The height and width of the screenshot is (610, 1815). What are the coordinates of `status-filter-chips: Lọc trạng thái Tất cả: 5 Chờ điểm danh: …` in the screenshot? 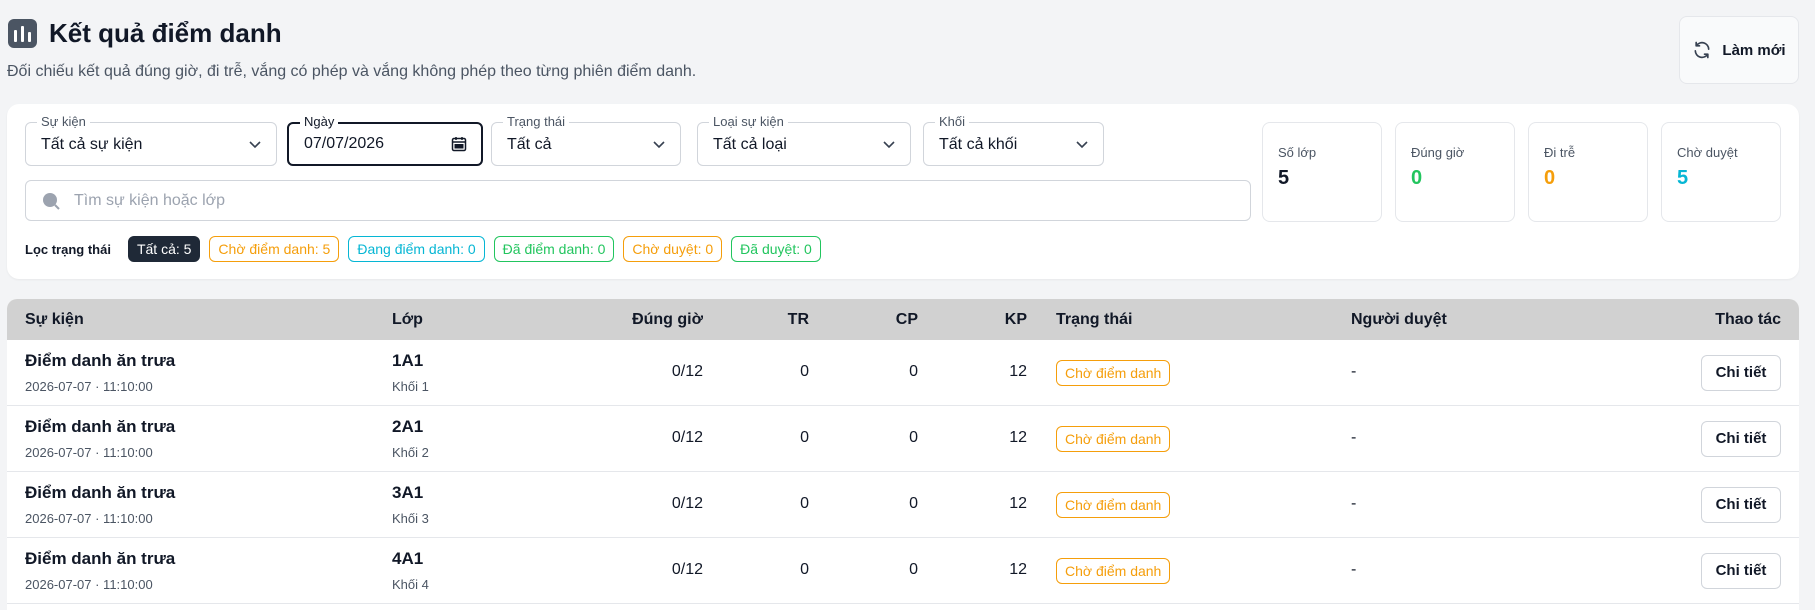 It's located at (427, 249).